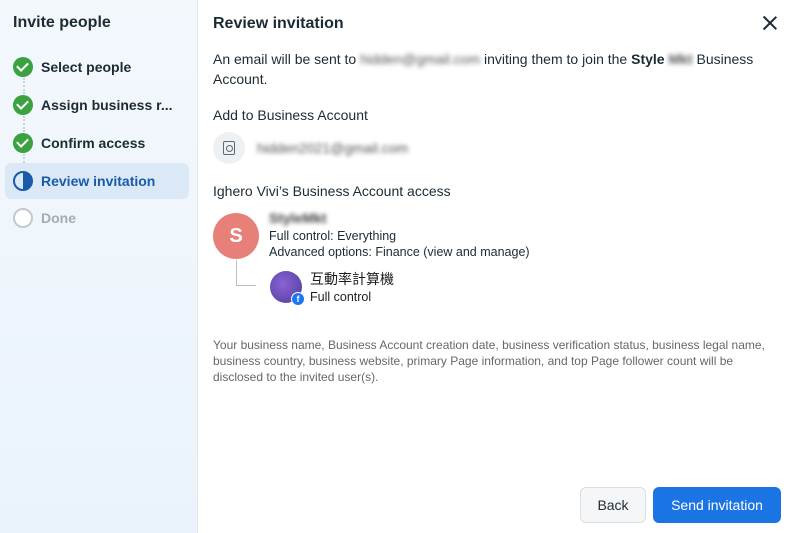  I want to click on tree-connector, so click(246, 273).